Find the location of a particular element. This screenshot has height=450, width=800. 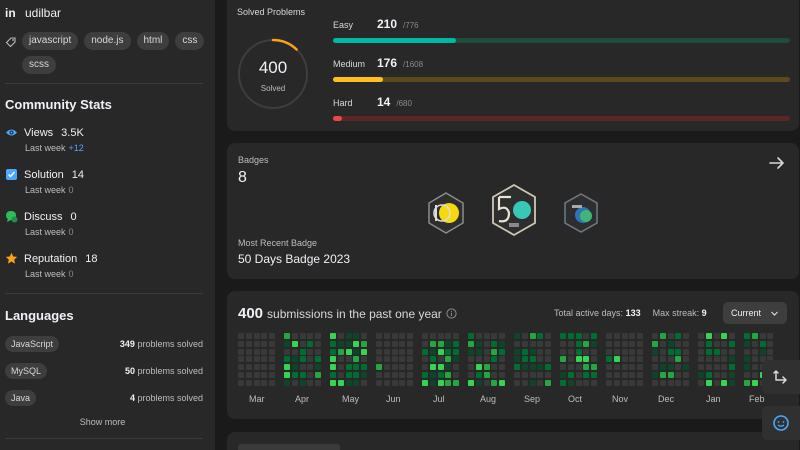

arrow-right-icon is located at coordinates (777, 163).